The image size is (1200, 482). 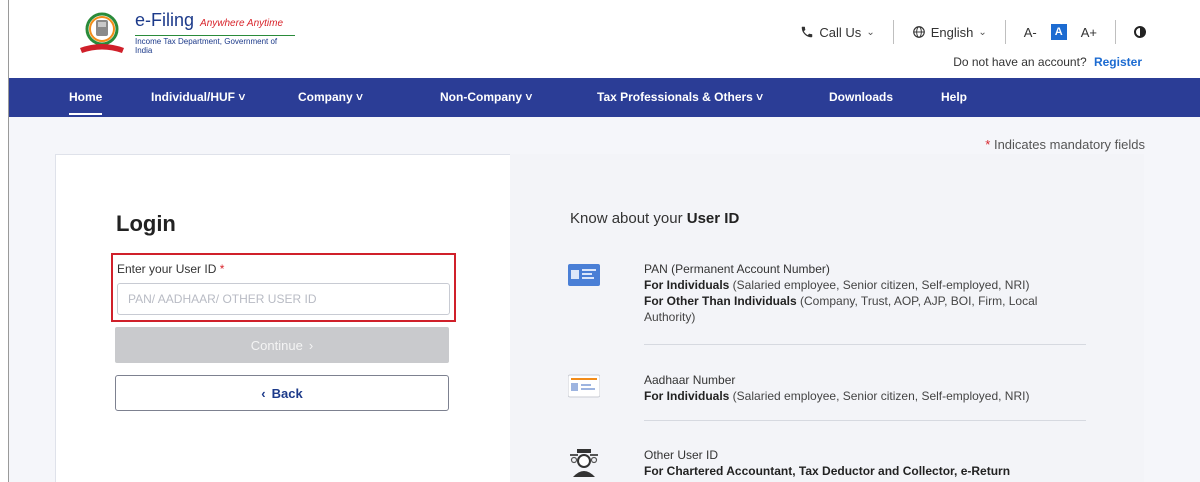 I want to click on call-us-label: Call Us, so click(x=840, y=32).